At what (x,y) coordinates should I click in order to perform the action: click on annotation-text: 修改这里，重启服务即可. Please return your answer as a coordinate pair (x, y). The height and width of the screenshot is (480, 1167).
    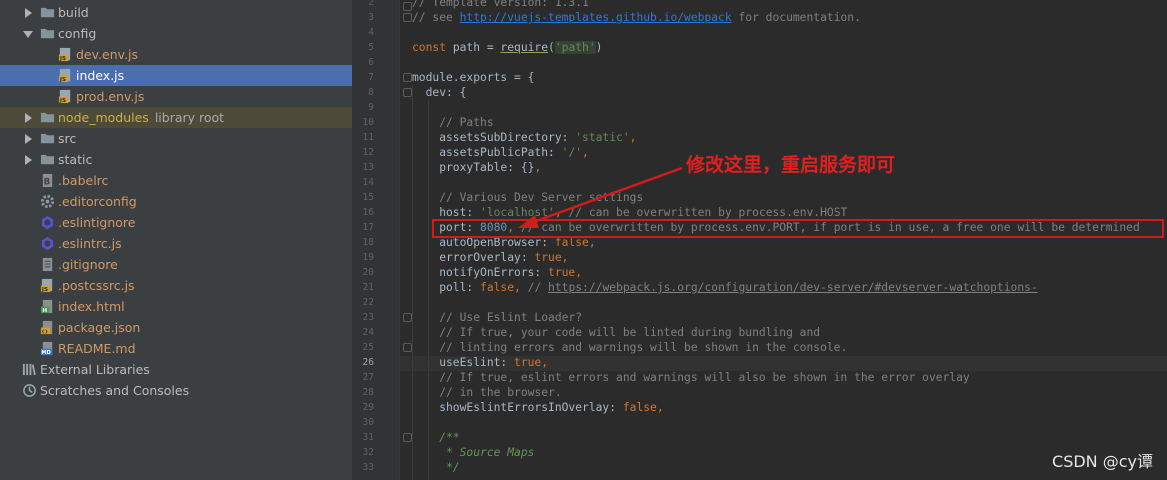
    Looking at the image, I should click on (791, 165).